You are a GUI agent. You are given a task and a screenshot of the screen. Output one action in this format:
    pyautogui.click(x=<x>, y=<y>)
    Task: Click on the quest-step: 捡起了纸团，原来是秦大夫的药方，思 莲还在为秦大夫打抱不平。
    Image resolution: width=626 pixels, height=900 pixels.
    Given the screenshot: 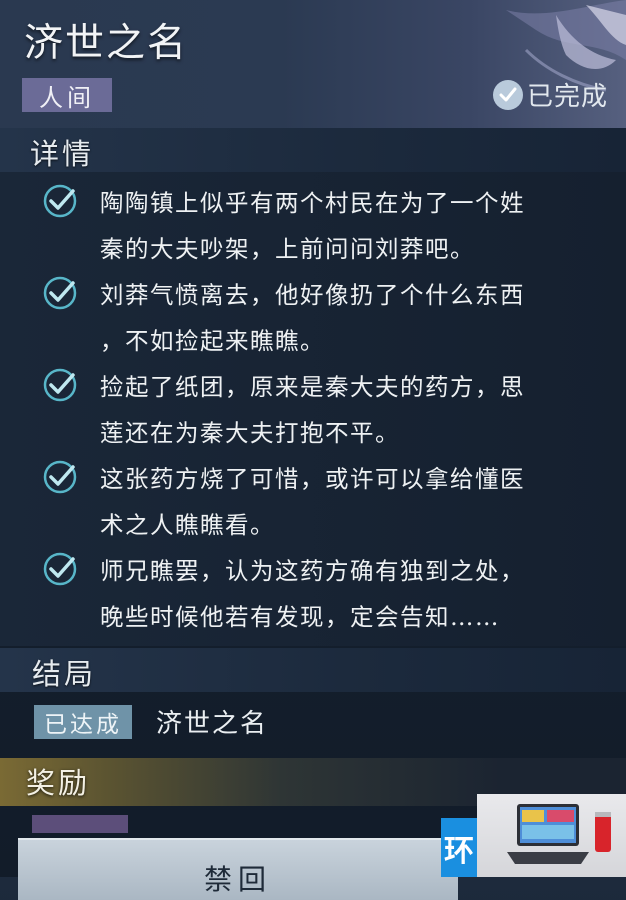 What is the action you would take?
    pyautogui.click(x=325, y=410)
    